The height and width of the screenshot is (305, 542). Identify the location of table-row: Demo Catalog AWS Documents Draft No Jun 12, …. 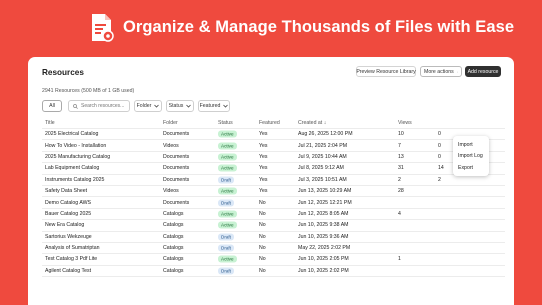
(273, 203).